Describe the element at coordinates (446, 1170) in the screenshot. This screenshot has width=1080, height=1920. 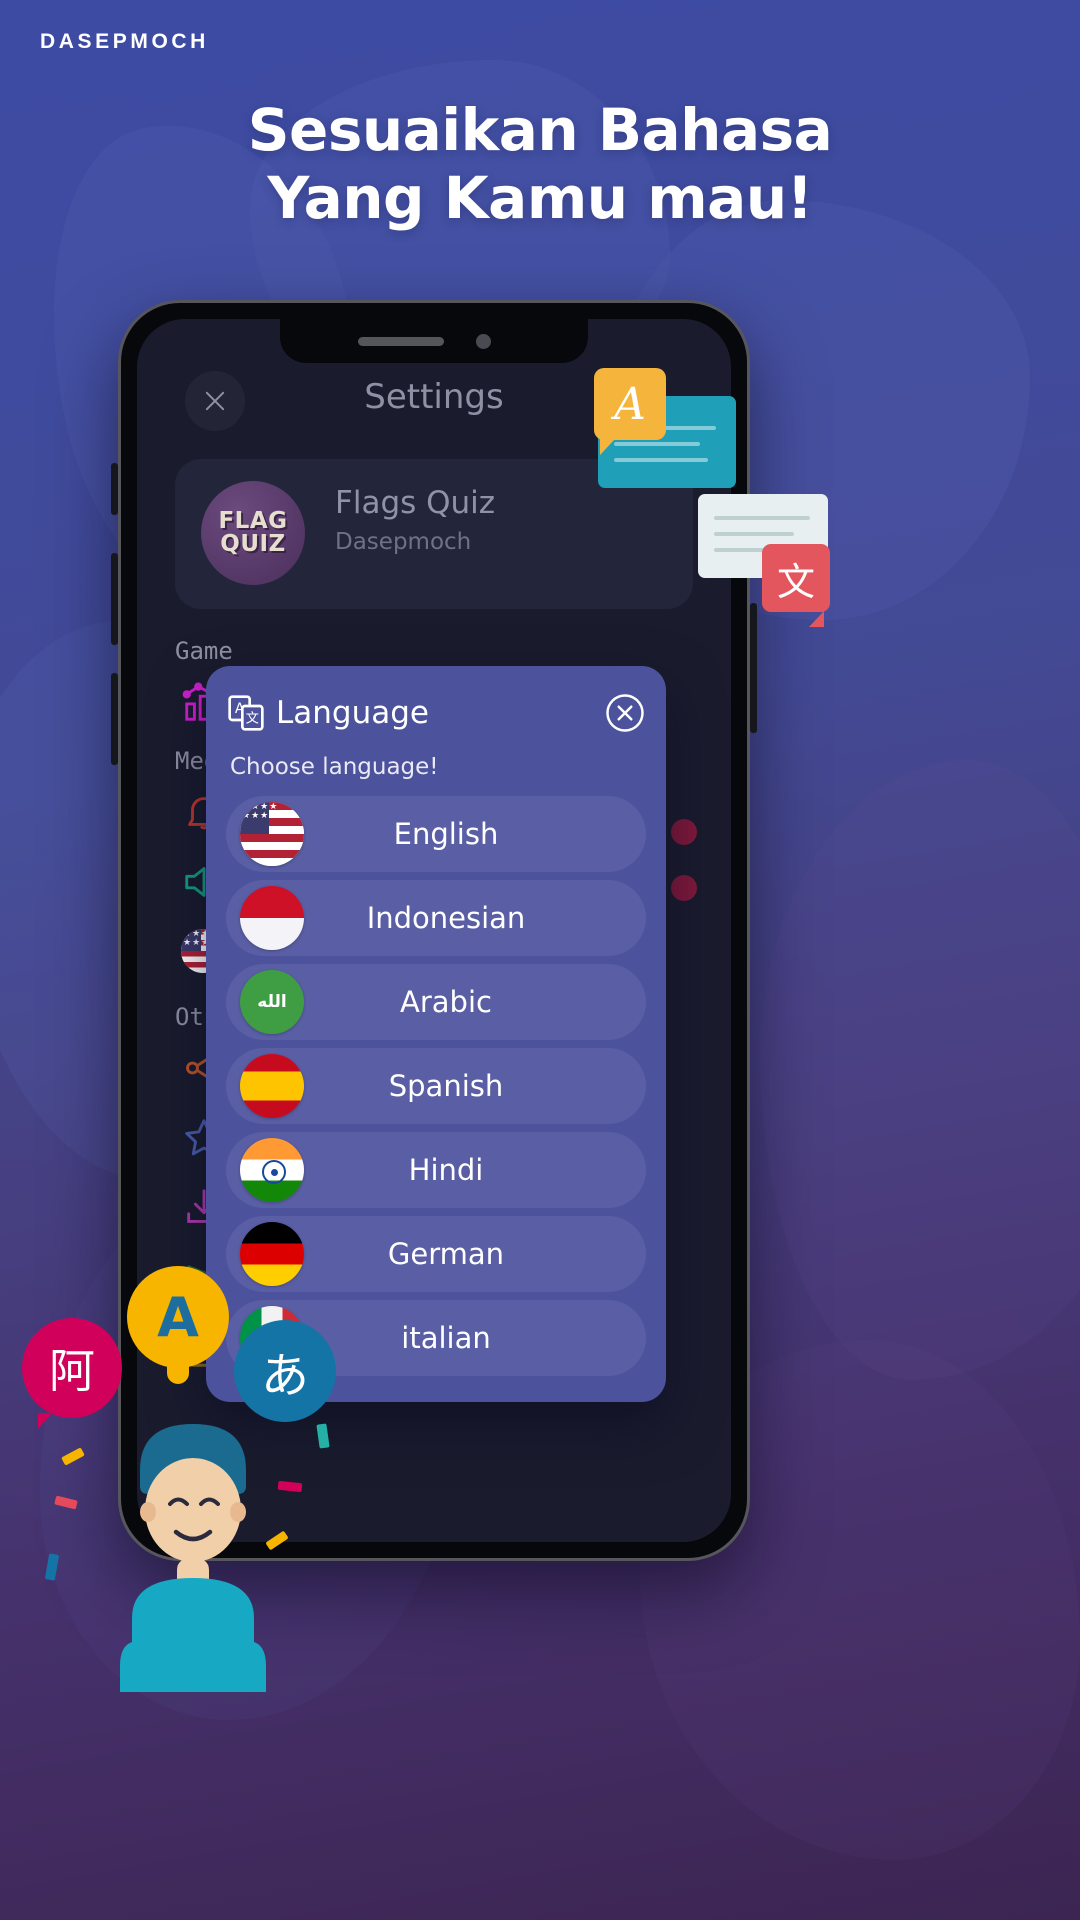
I see `language-label: Hindi` at that location.